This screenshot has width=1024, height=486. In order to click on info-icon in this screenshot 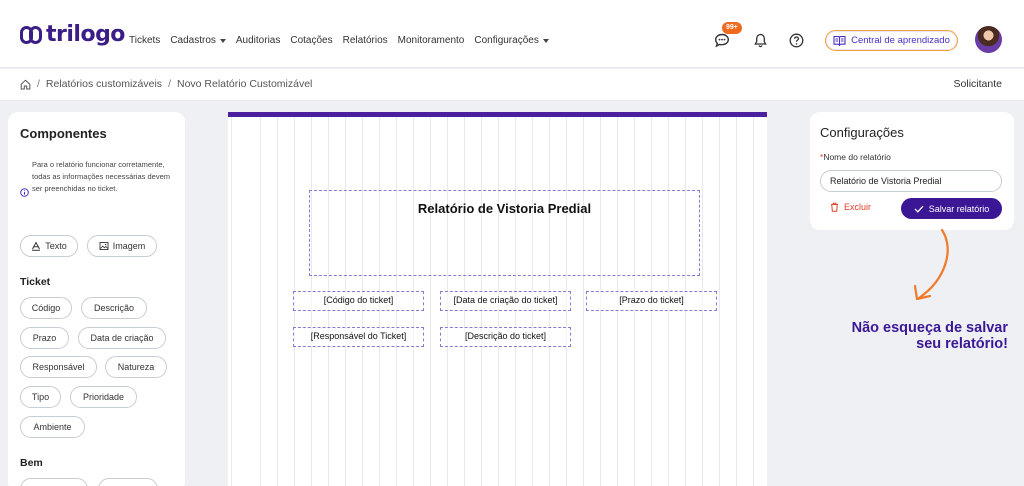, I will do `click(24, 192)`.